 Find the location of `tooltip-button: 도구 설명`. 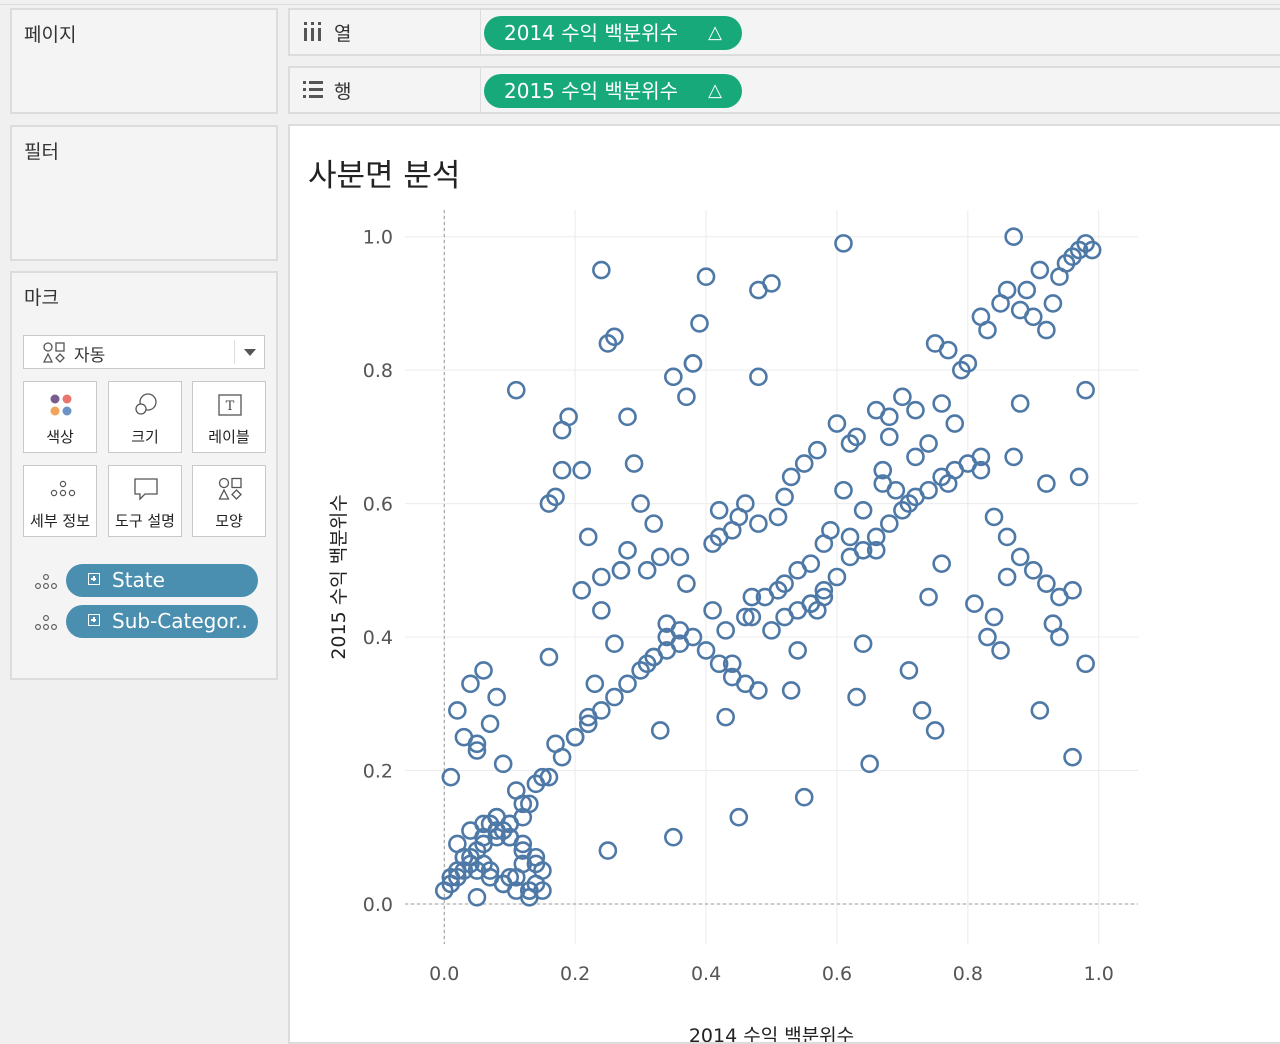

tooltip-button: 도구 설명 is located at coordinates (145, 501).